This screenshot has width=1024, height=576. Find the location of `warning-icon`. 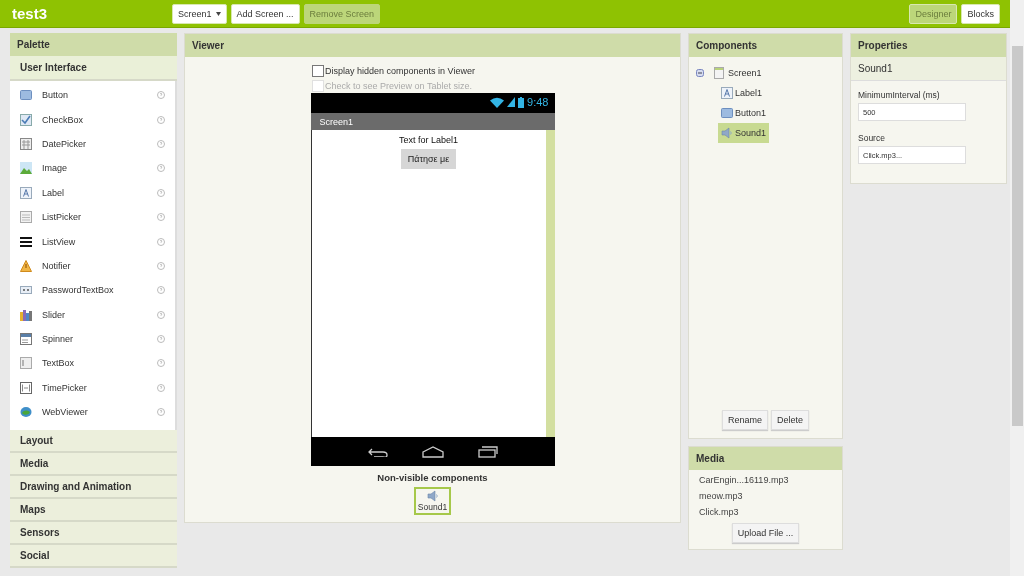

warning-icon is located at coordinates (26, 265).